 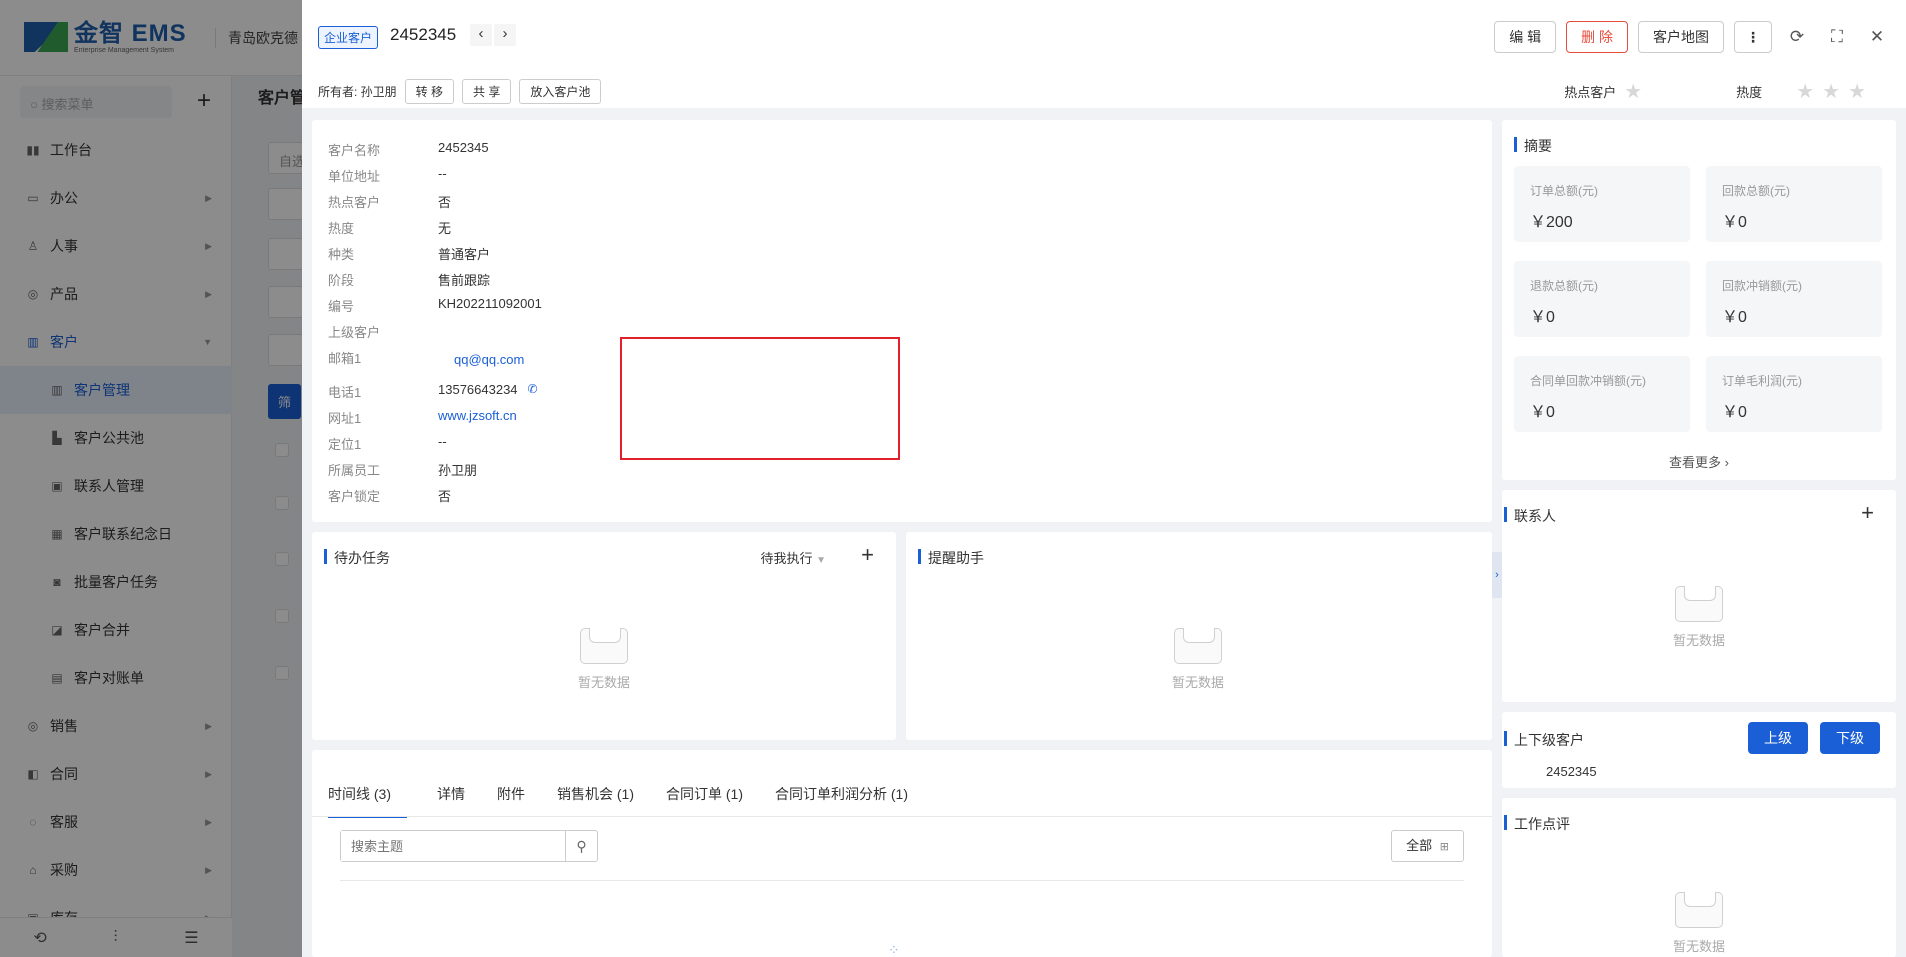 What do you see at coordinates (451, 794) in the screenshot?
I see `tab-details: 详情` at bounding box center [451, 794].